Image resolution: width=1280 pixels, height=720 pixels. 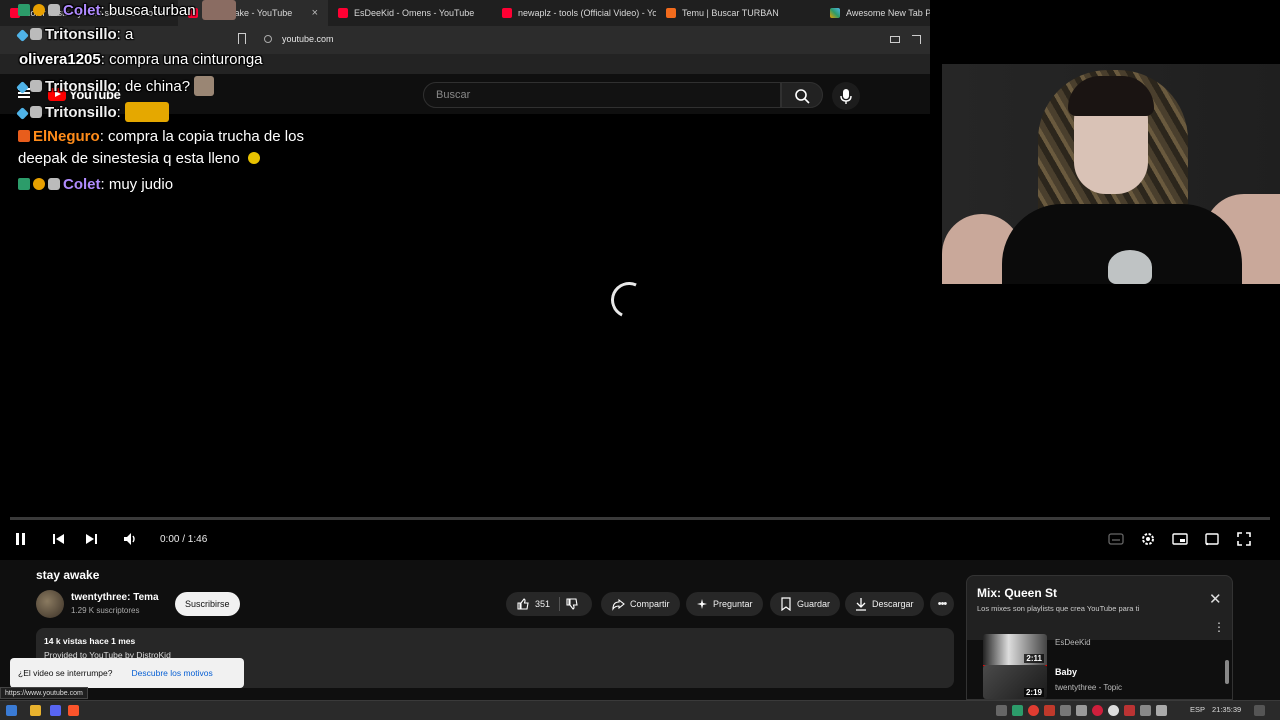 I want to click on video-channel: EsDeeKid, so click(x=1073, y=642).